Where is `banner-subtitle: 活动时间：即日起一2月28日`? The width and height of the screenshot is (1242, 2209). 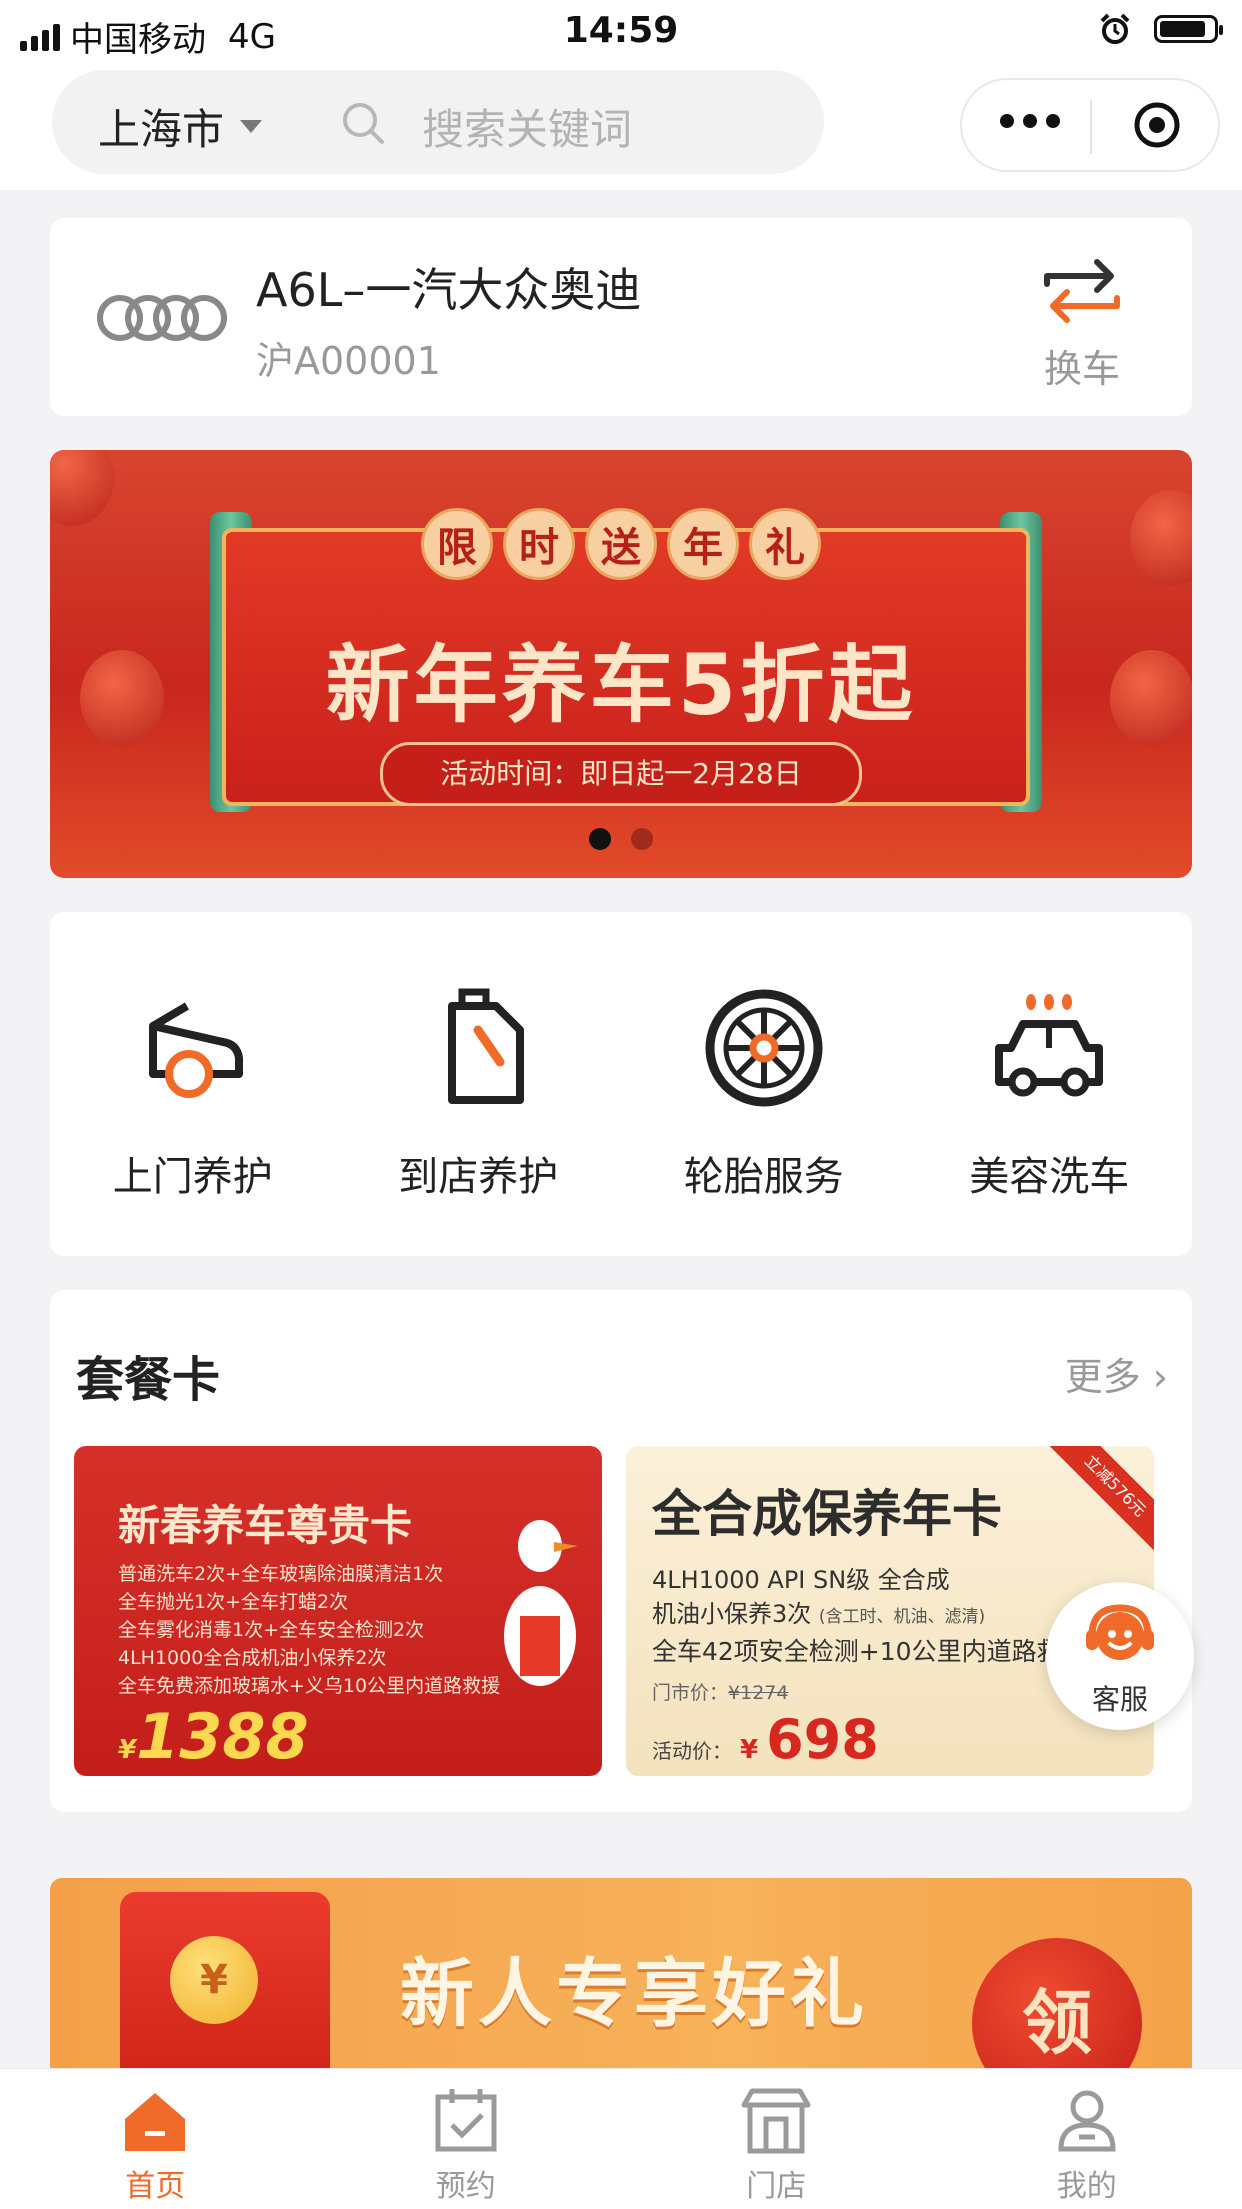 banner-subtitle: 活动时间：即日起一2月28日 is located at coordinates (621, 774).